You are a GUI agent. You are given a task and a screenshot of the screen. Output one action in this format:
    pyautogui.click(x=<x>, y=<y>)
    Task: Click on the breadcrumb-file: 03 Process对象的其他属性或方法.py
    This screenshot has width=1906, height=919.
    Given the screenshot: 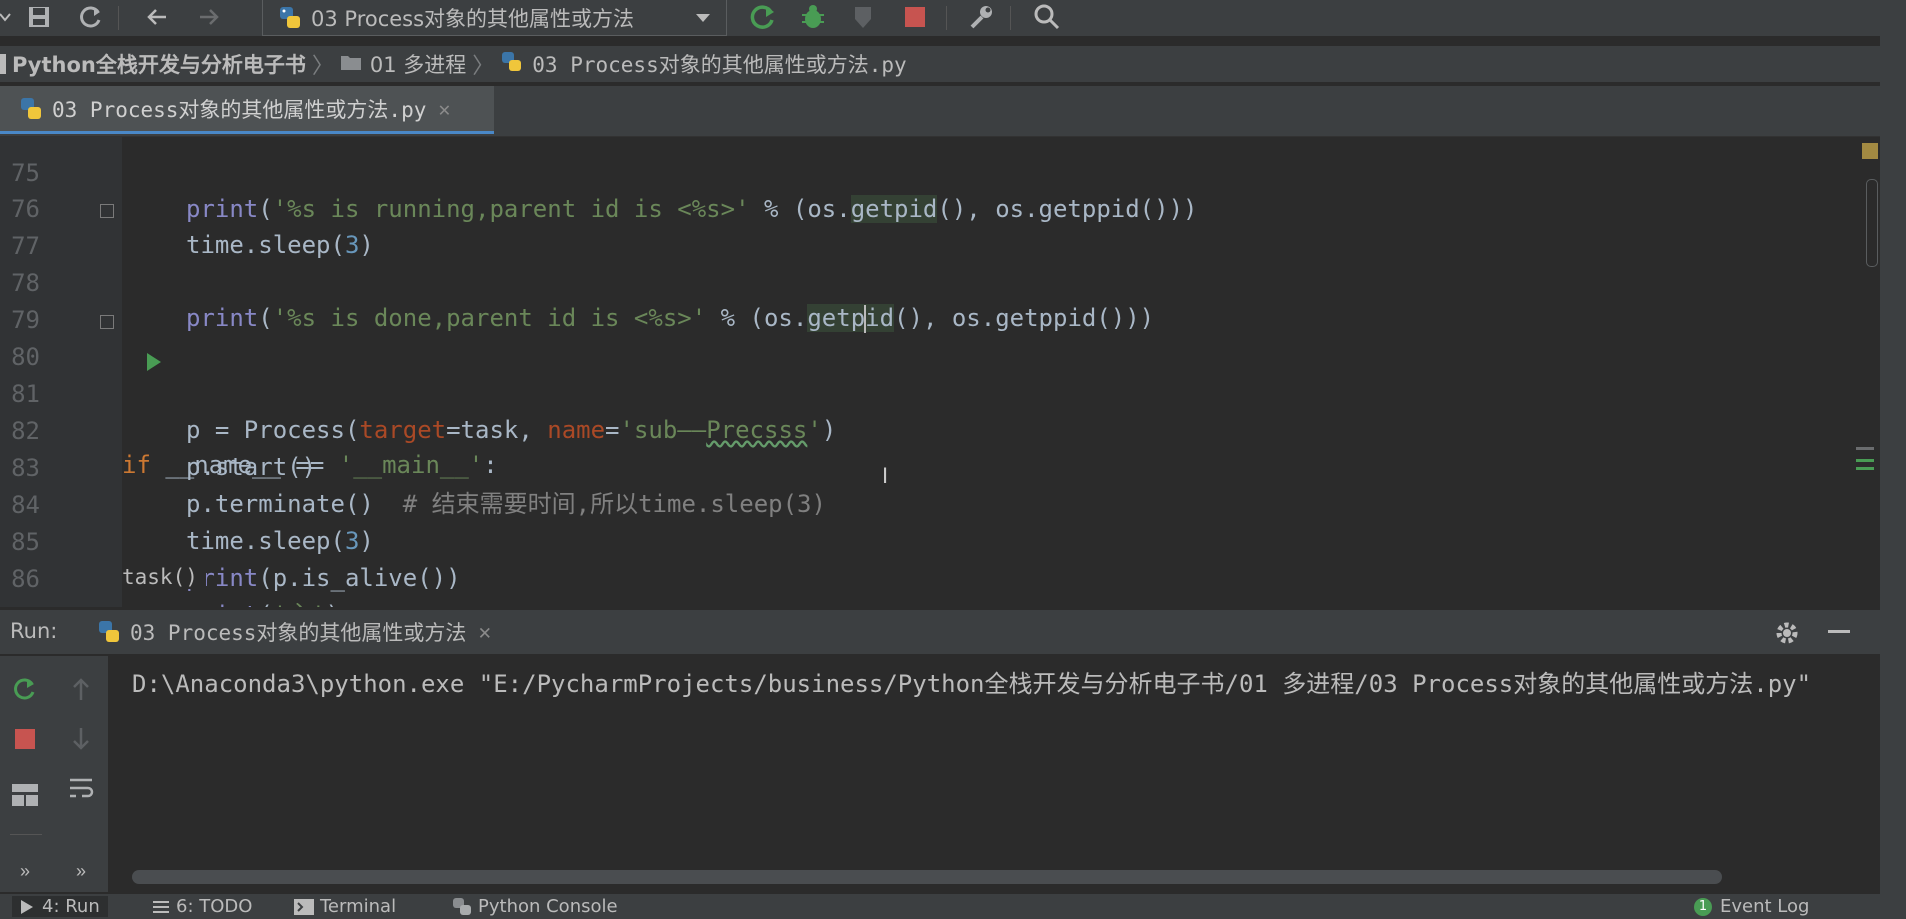 What is the action you would take?
    pyautogui.click(x=703, y=64)
    